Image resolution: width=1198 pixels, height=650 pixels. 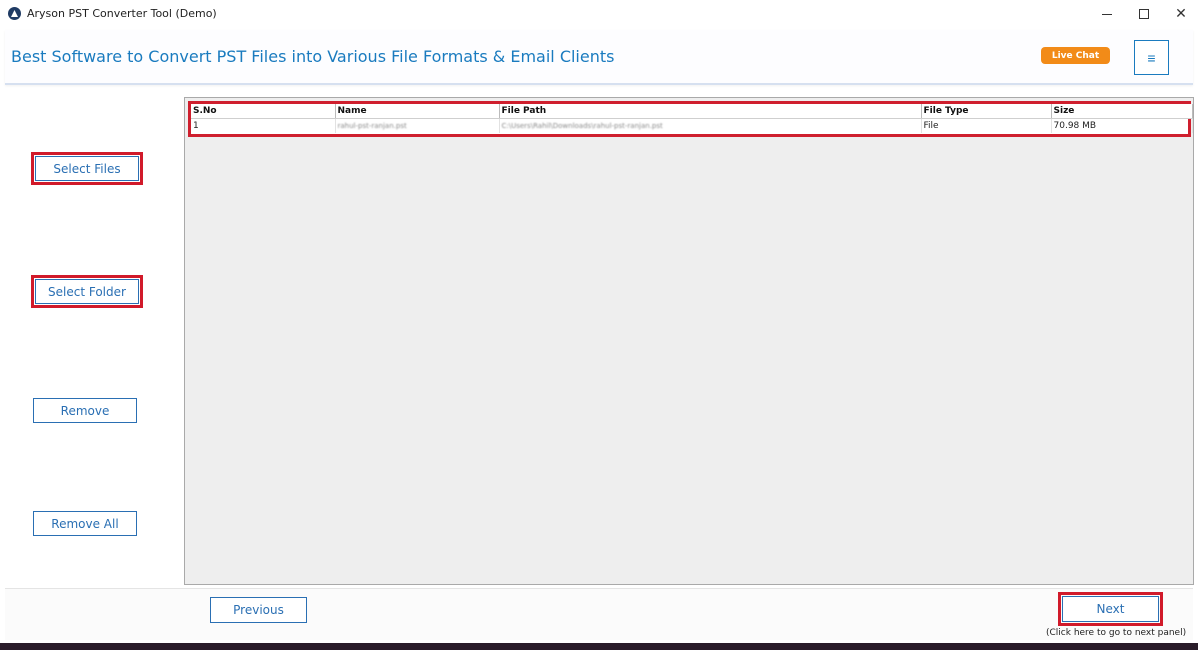 What do you see at coordinates (1110, 609) in the screenshot?
I see `next-button: Next` at bounding box center [1110, 609].